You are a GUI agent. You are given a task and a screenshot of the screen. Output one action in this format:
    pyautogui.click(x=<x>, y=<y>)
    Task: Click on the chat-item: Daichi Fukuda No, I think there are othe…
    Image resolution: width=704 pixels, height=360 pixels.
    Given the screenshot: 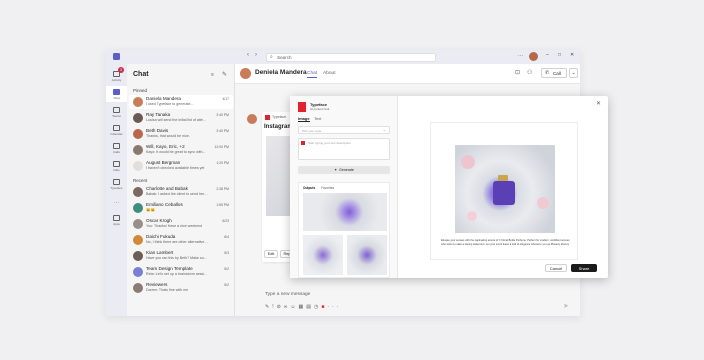 What is the action you would take?
    pyautogui.click(x=181, y=240)
    